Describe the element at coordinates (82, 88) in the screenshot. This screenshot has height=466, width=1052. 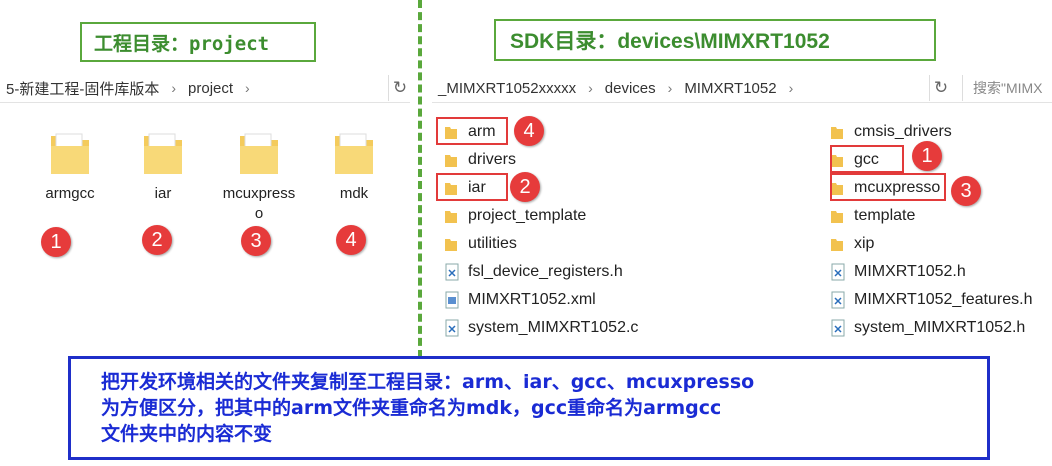
I see `breadcrumb-parent: 5-新建工程-固件库版本` at that location.